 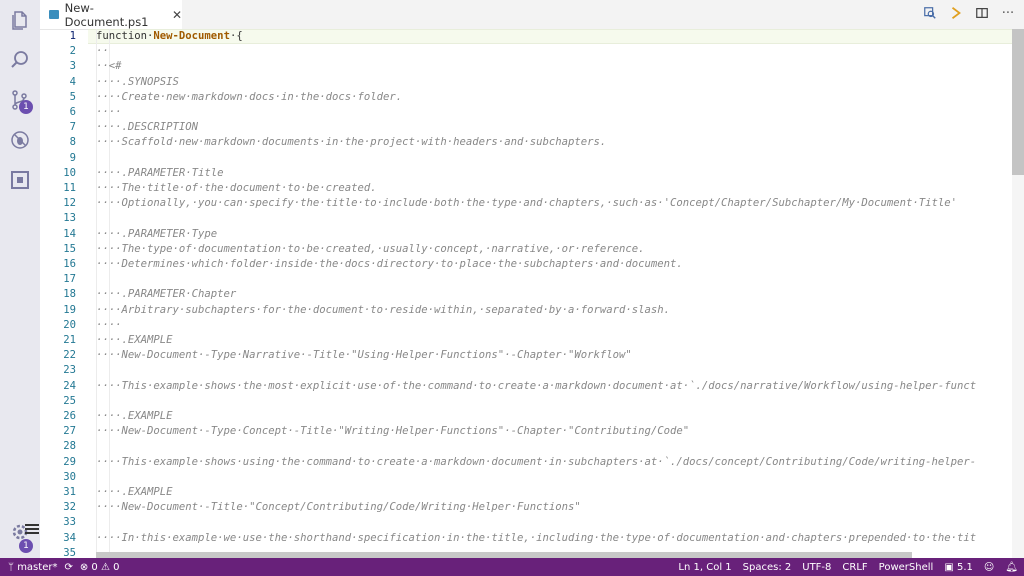 What do you see at coordinates (854, 567) in the screenshot?
I see `end-of-line: CRLF` at bounding box center [854, 567].